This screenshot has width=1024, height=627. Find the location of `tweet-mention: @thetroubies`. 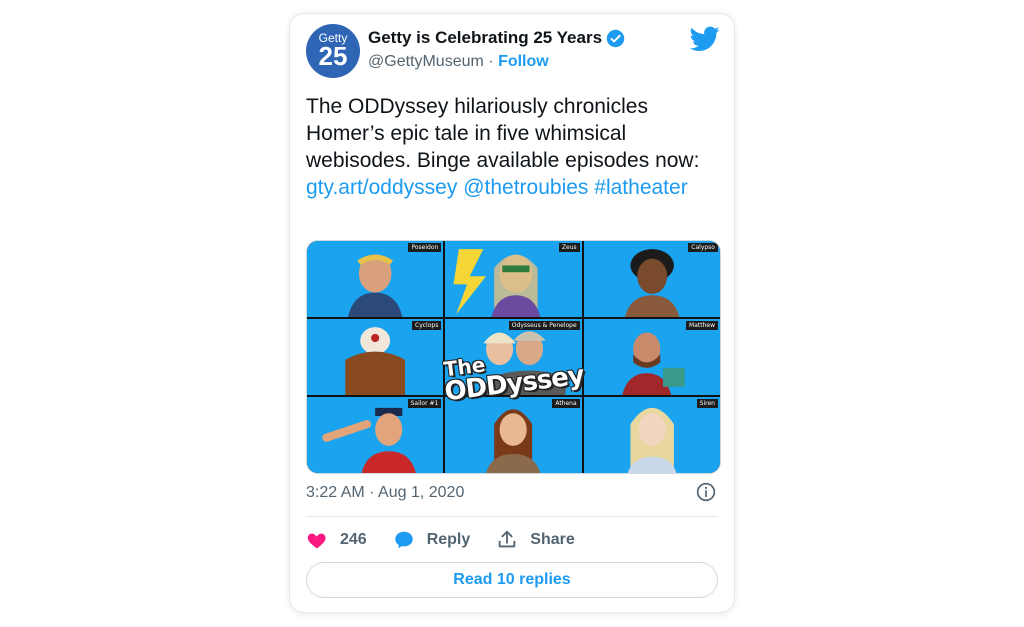

tweet-mention: @thetroubies is located at coordinates (525, 187).